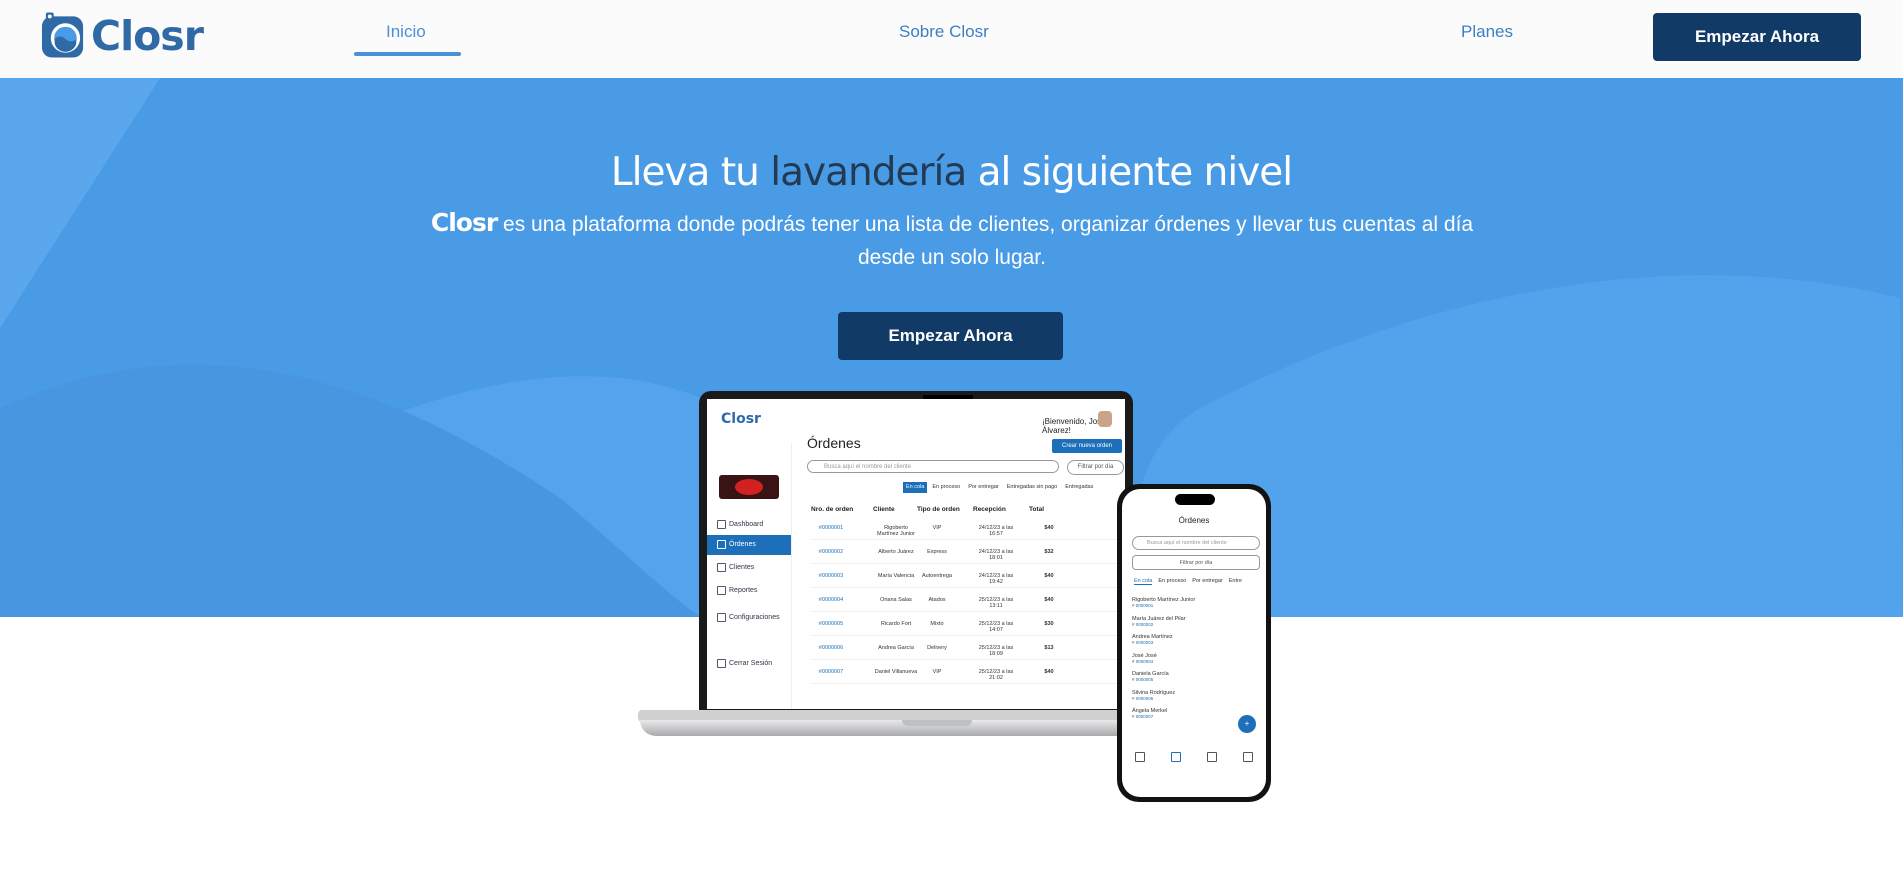 The image size is (1903, 878). Describe the element at coordinates (834, 443) in the screenshot. I see `app-page-title: Órdenes` at that location.